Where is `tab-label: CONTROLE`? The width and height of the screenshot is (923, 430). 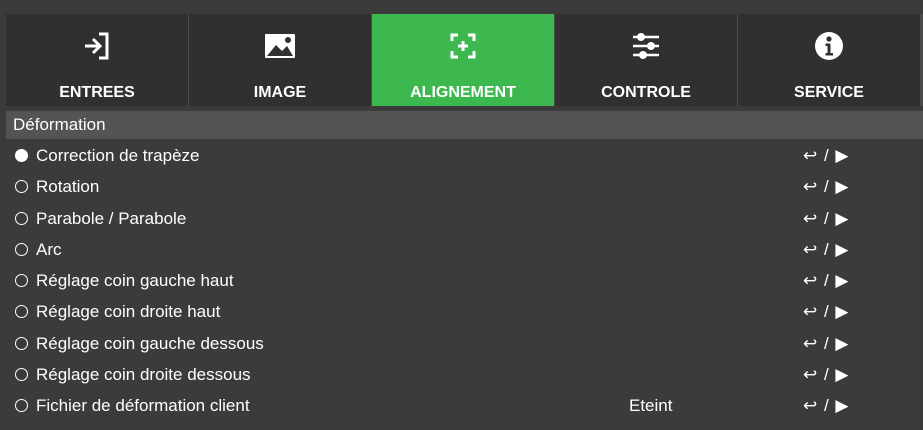
tab-label: CONTROLE is located at coordinates (646, 92).